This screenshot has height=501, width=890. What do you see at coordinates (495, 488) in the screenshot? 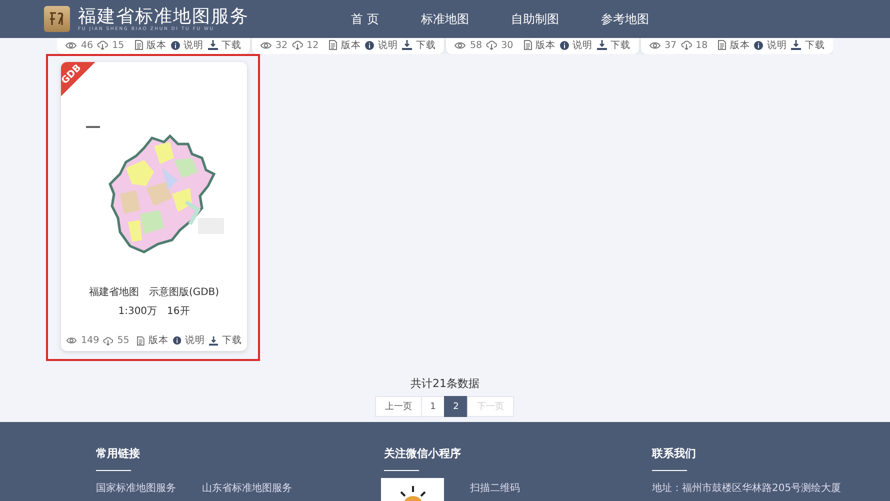
I see `qr-caption: 扫描二维码` at bounding box center [495, 488].